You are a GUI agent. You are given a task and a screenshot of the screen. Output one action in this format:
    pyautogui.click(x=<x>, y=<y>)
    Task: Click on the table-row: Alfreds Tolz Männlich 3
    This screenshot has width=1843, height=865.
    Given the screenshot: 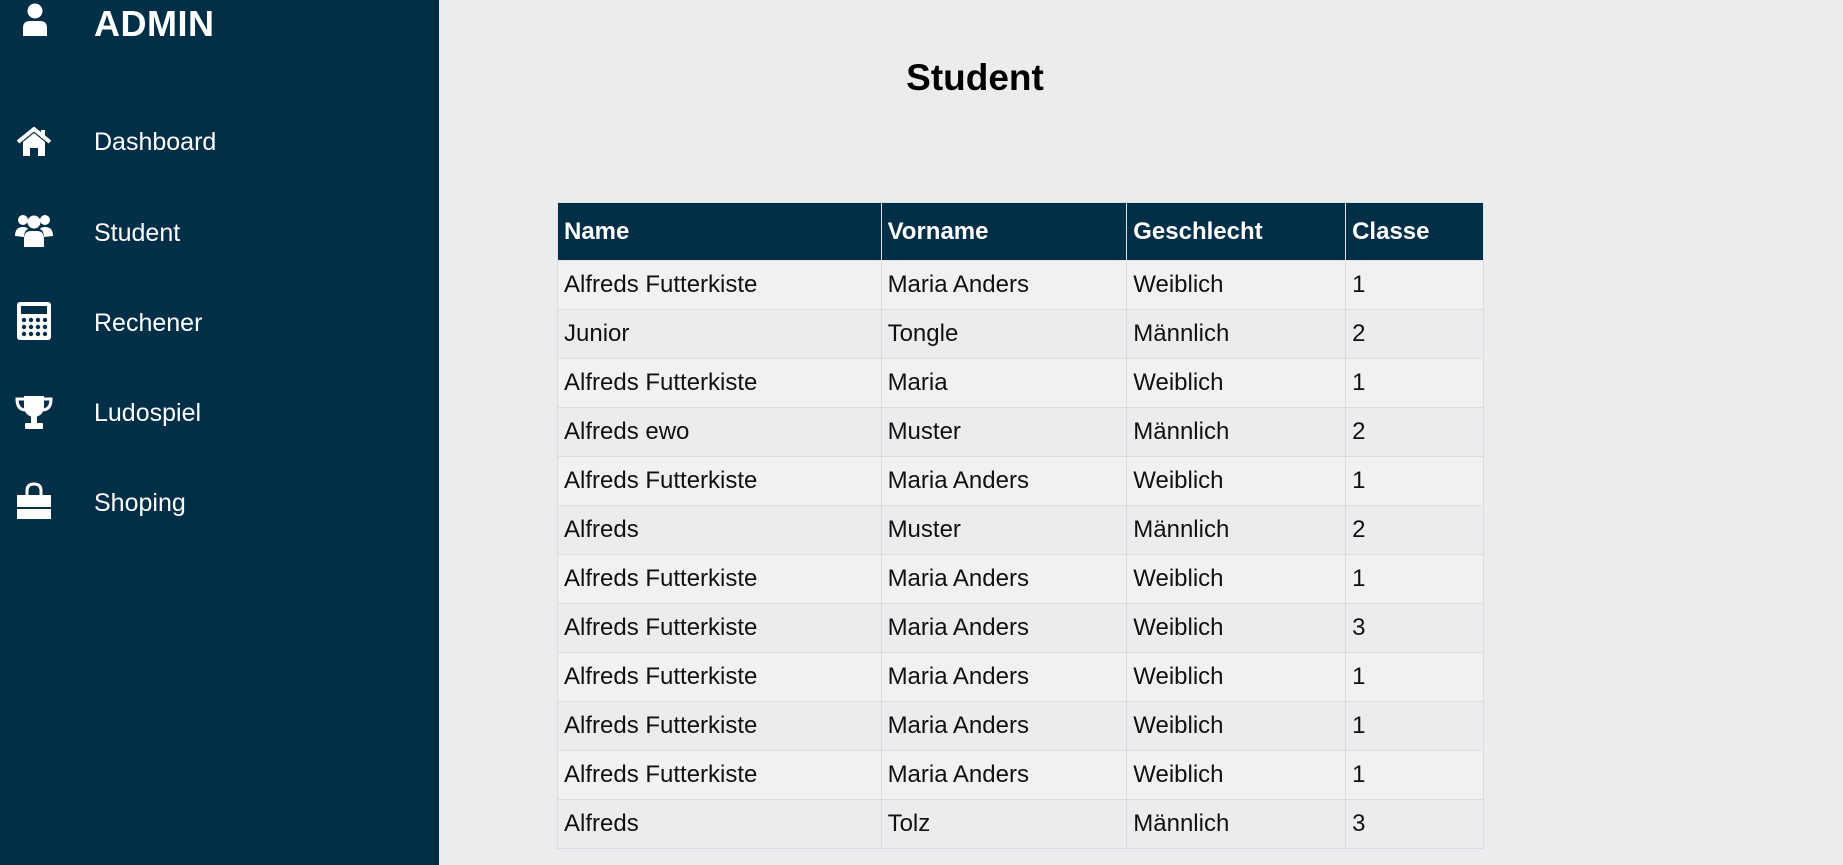 What is the action you would take?
    pyautogui.click(x=1020, y=824)
    